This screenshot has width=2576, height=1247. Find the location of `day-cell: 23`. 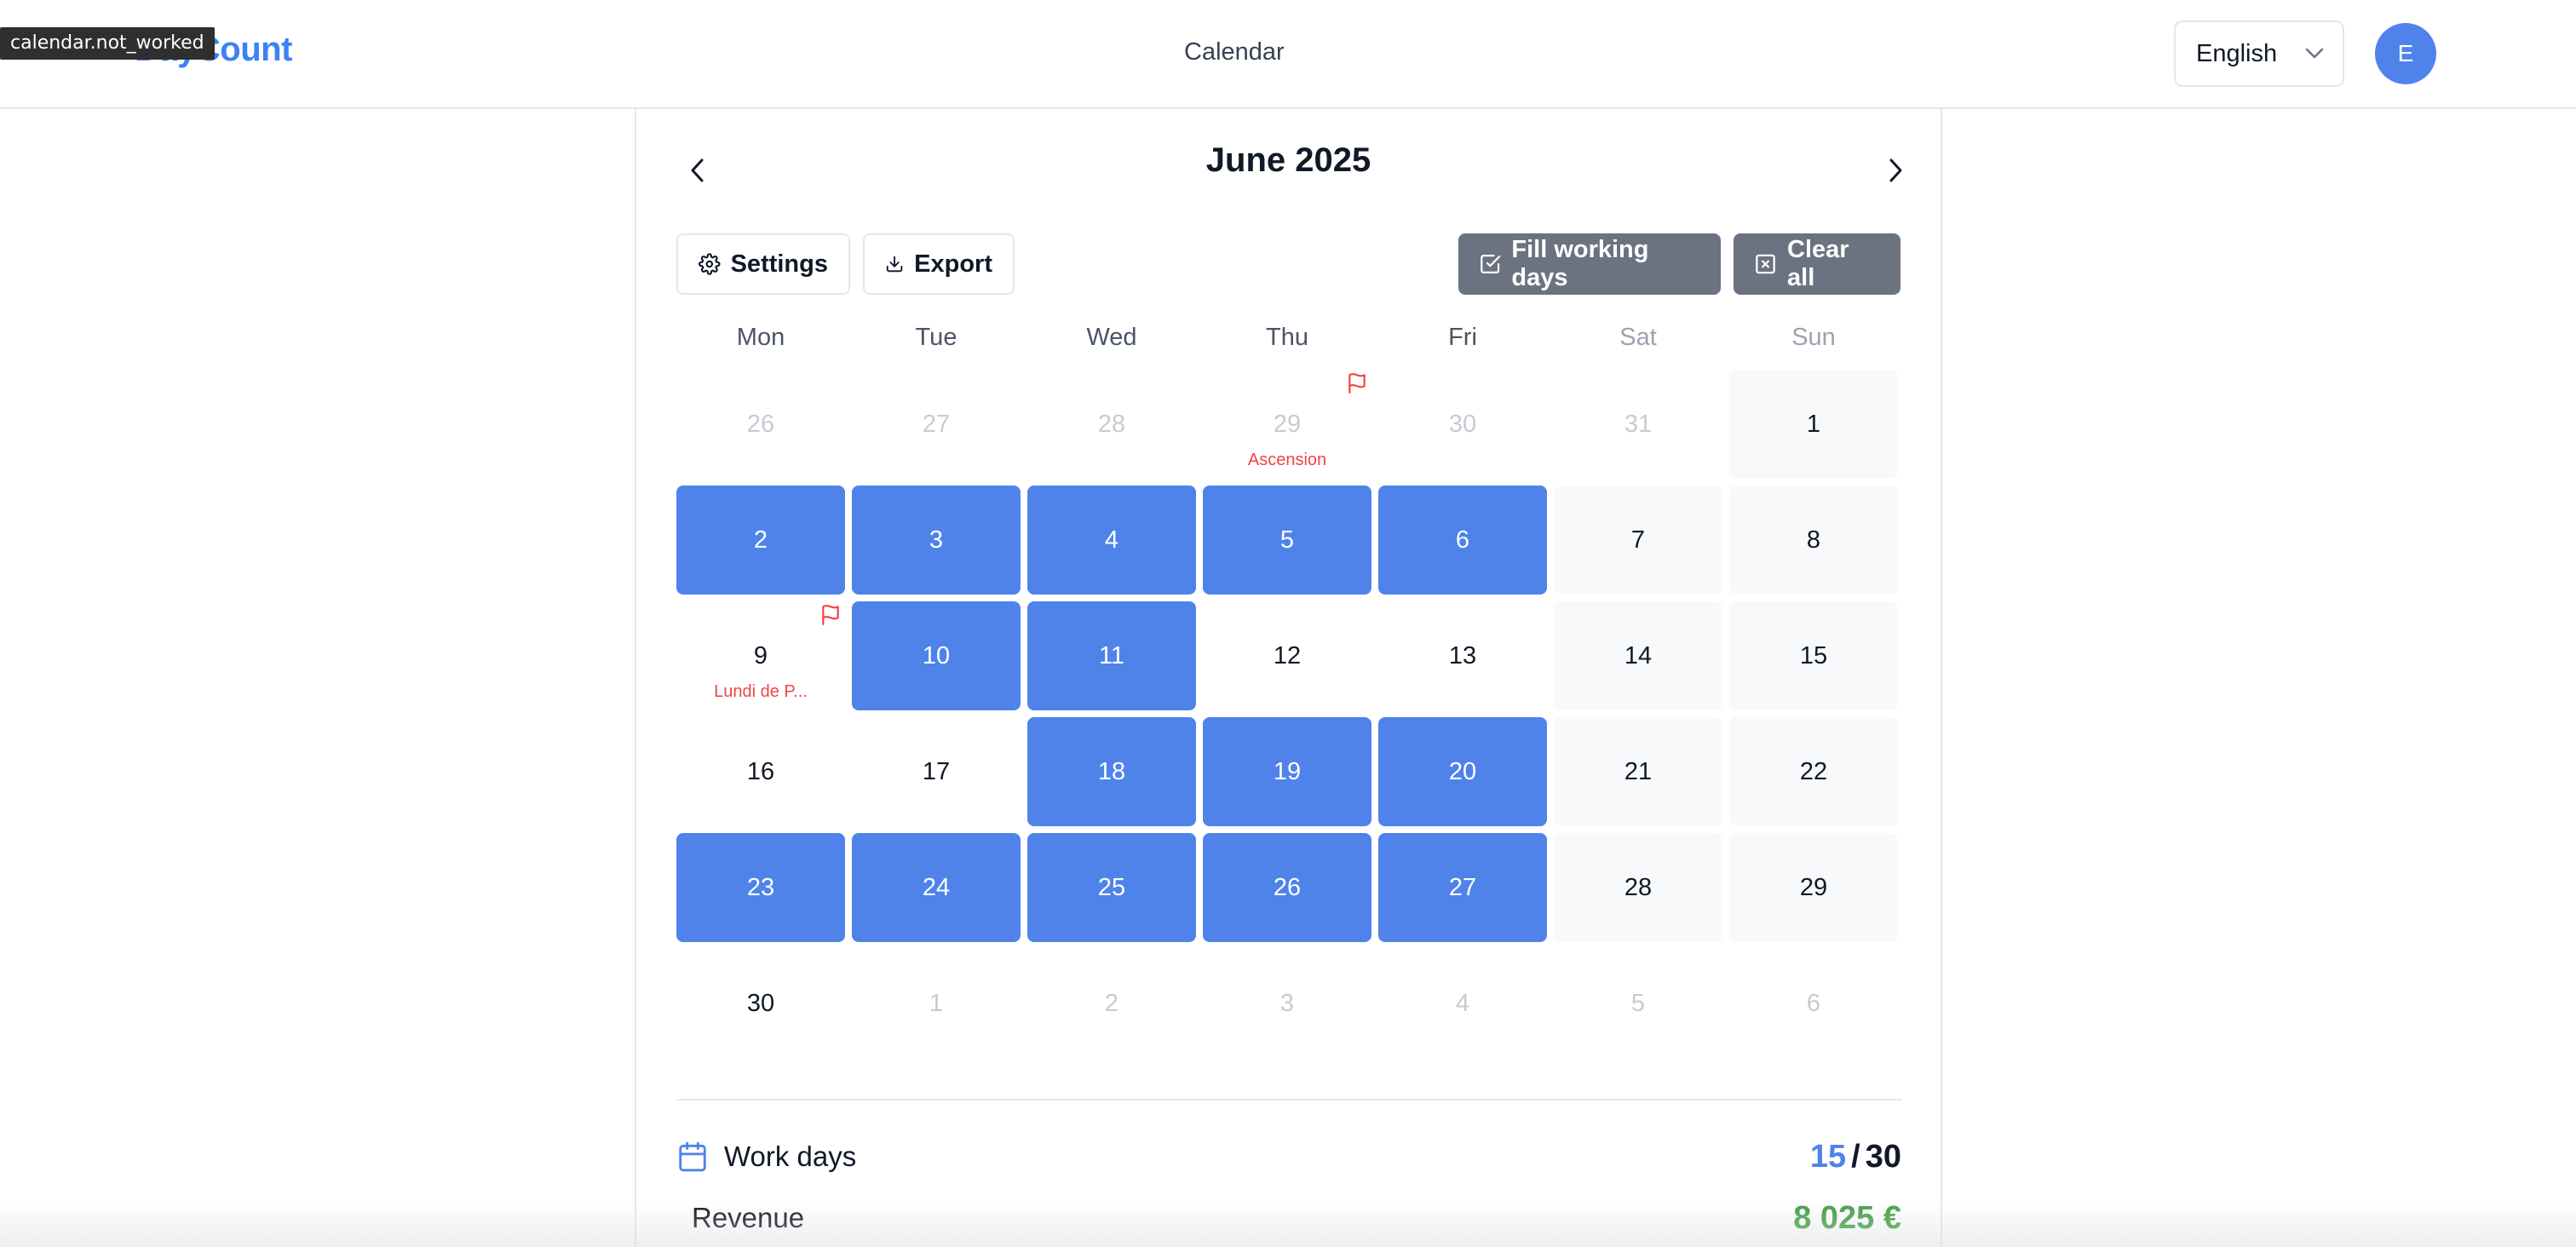

day-cell: 23 is located at coordinates (761, 888).